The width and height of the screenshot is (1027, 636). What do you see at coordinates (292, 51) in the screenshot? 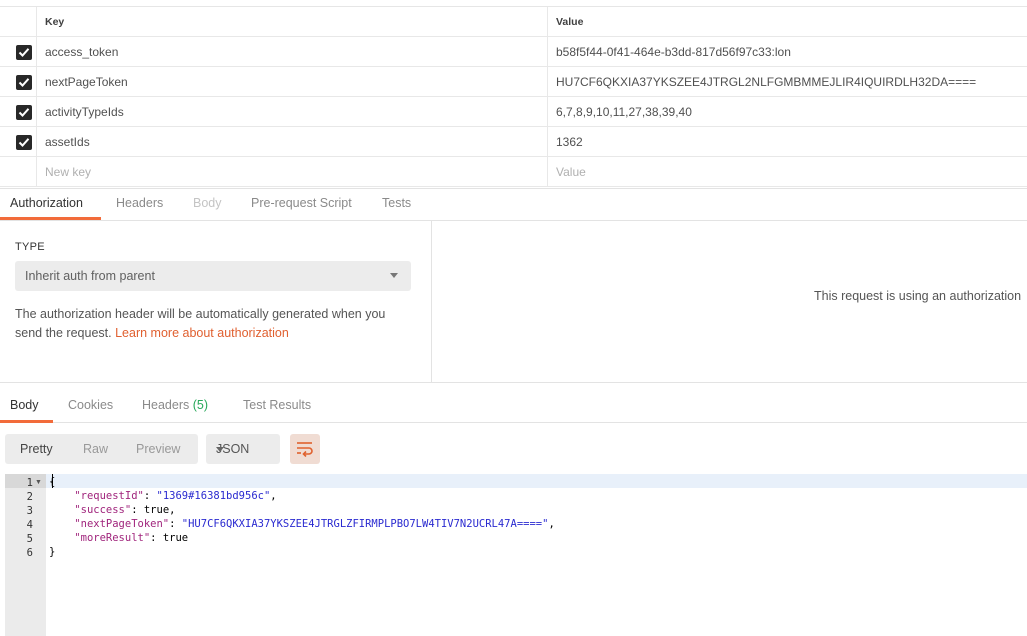
I see `param-key: access_token` at bounding box center [292, 51].